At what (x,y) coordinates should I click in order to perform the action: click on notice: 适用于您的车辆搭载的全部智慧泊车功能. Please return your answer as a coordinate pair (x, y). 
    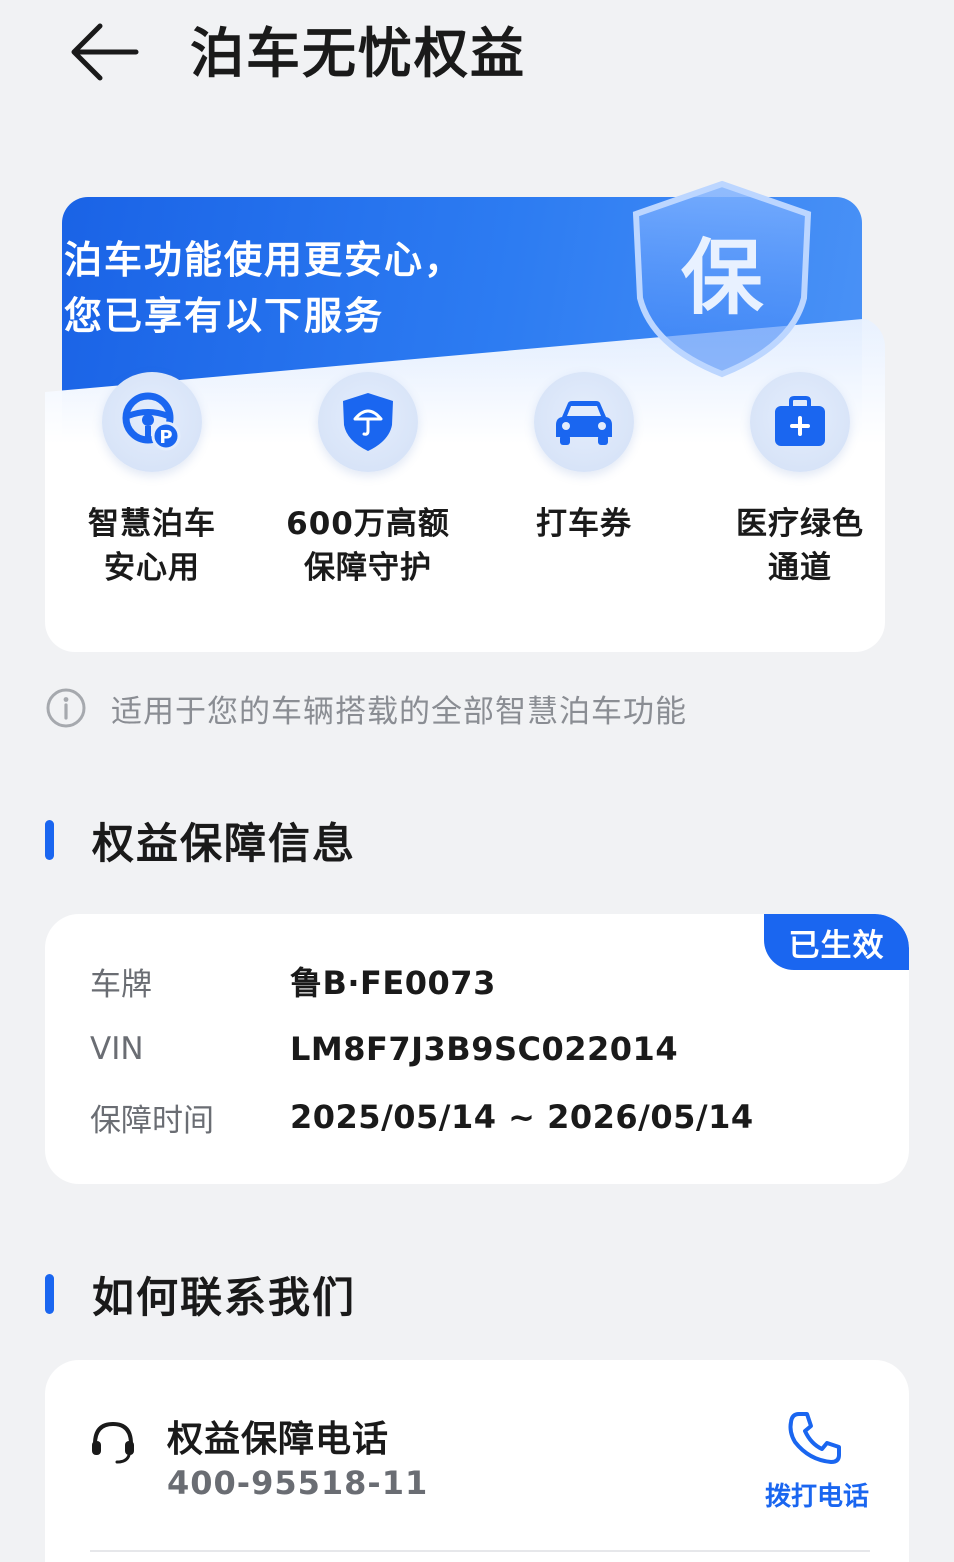
    Looking at the image, I should click on (366, 708).